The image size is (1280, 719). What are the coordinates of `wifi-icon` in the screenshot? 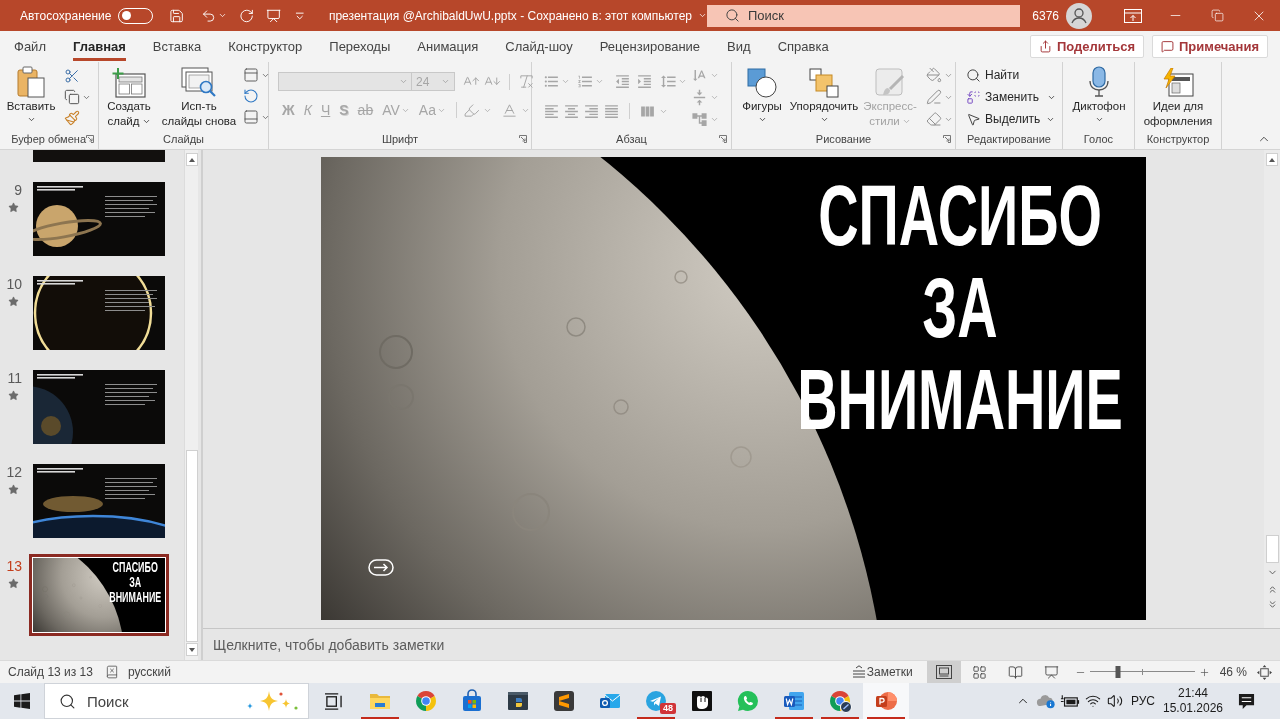 It's located at (1093, 701).